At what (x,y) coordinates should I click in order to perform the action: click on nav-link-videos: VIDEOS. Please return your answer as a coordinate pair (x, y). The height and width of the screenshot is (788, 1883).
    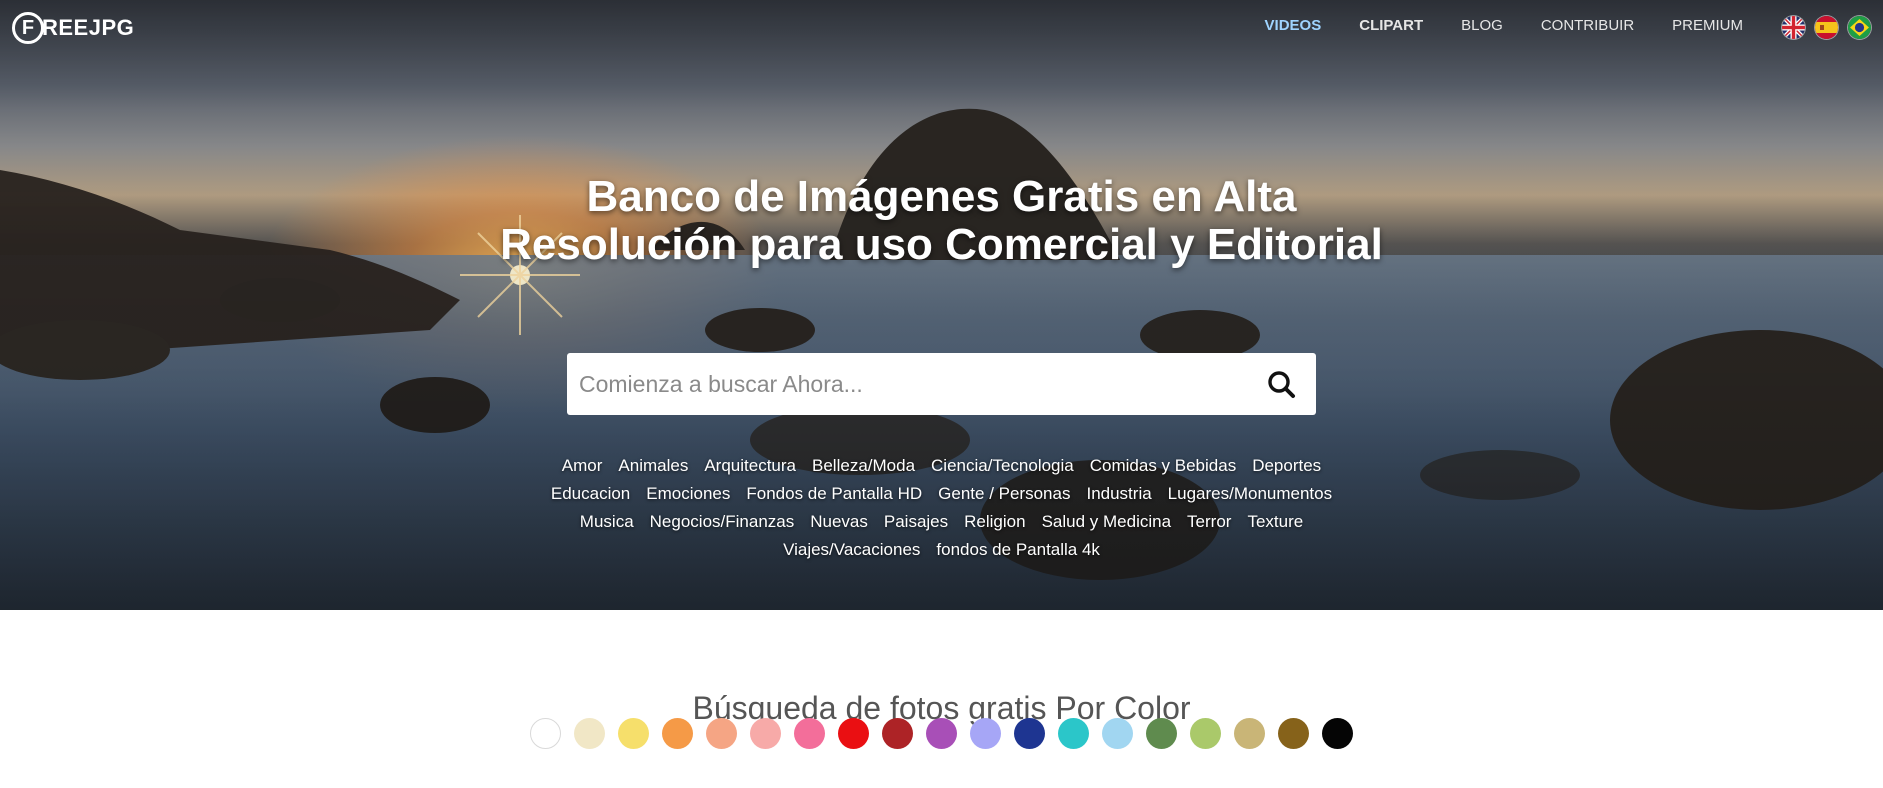
    Looking at the image, I should click on (1293, 25).